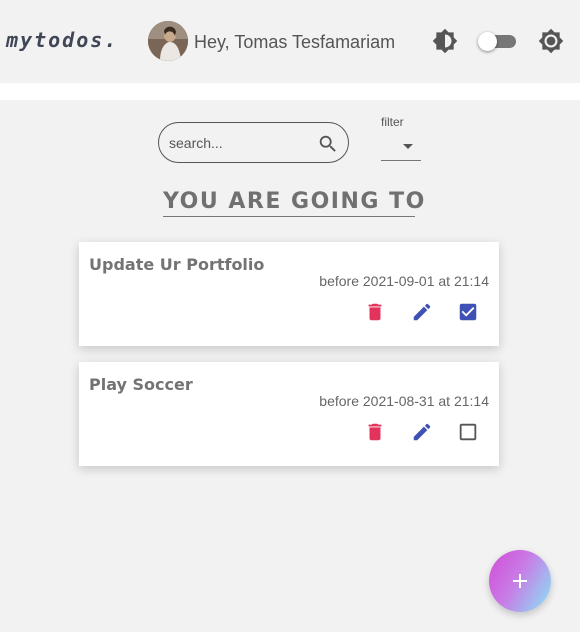  What do you see at coordinates (293, 203) in the screenshot?
I see `section-title: YOU ARE GOING TO` at bounding box center [293, 203].